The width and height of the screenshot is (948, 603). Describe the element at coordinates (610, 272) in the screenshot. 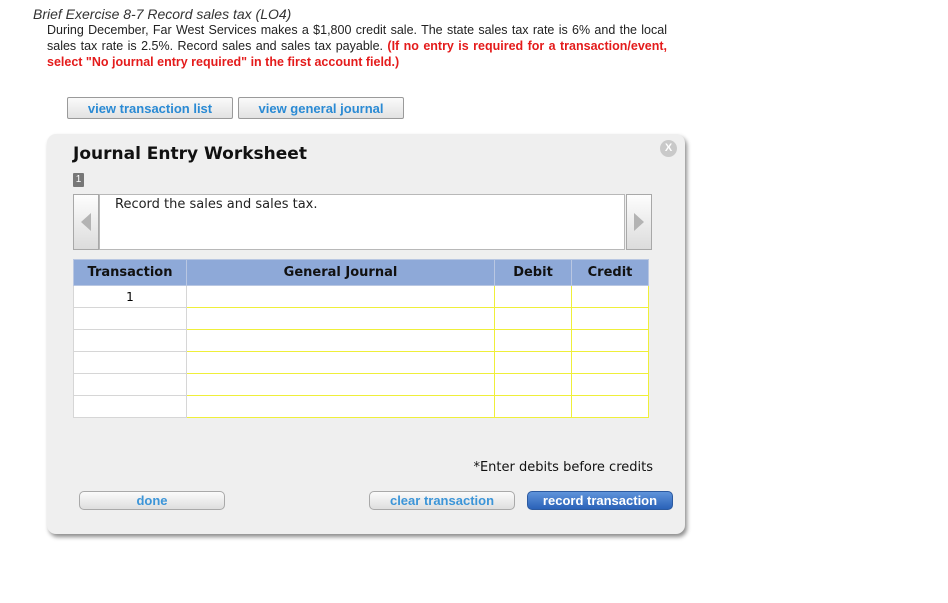

I see `header-credit: Credit` at that location.